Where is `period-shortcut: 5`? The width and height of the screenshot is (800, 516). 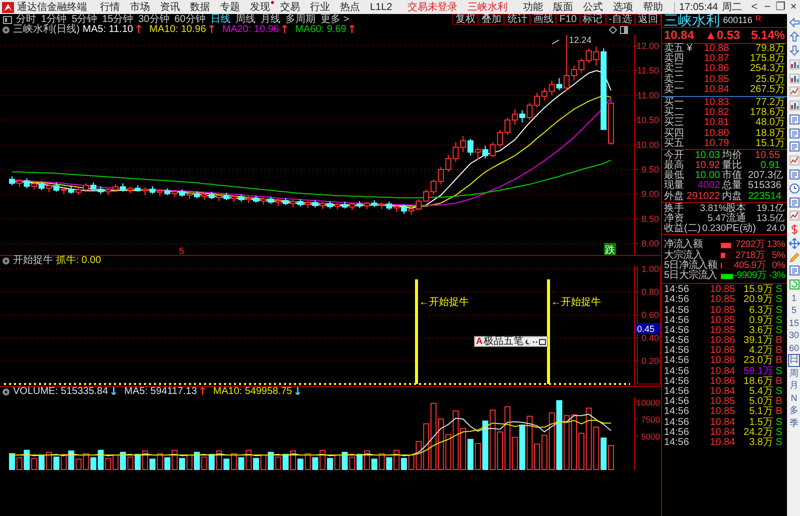 period-shortcut: 5 is located at coordinates (794, 310).